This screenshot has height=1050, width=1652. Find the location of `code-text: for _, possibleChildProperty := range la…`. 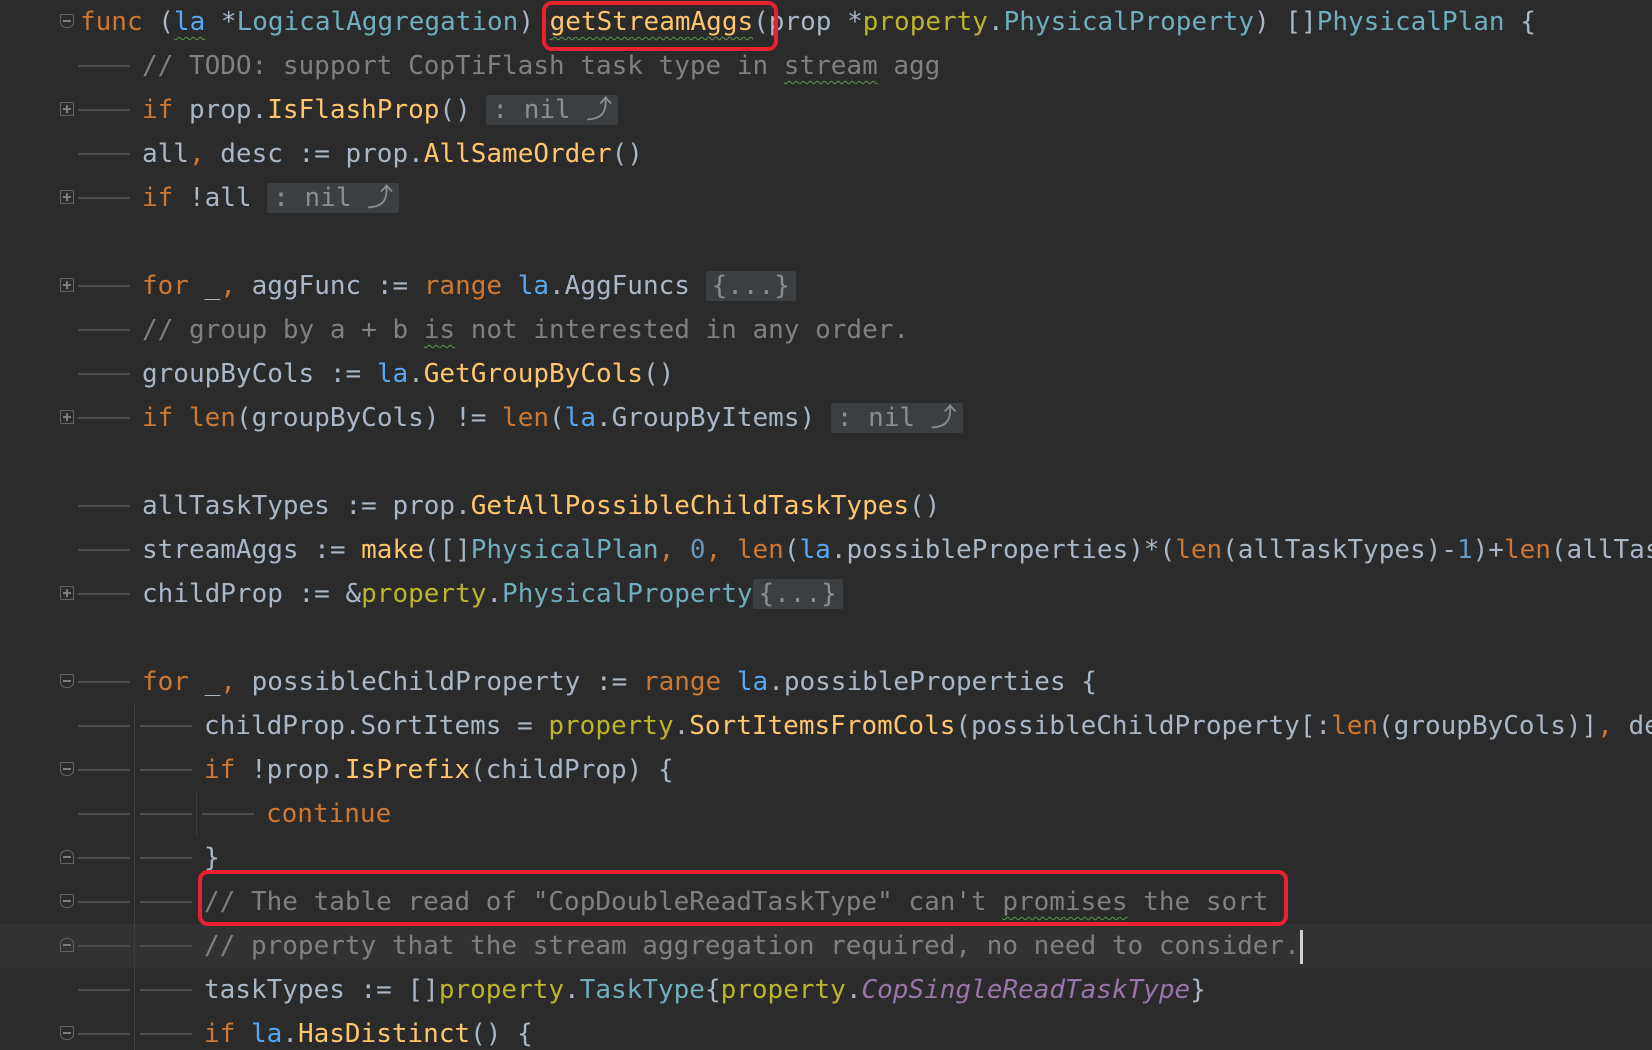

code-text: for _, possibleChildProperty := range la… is located at coordinates (619, 682).